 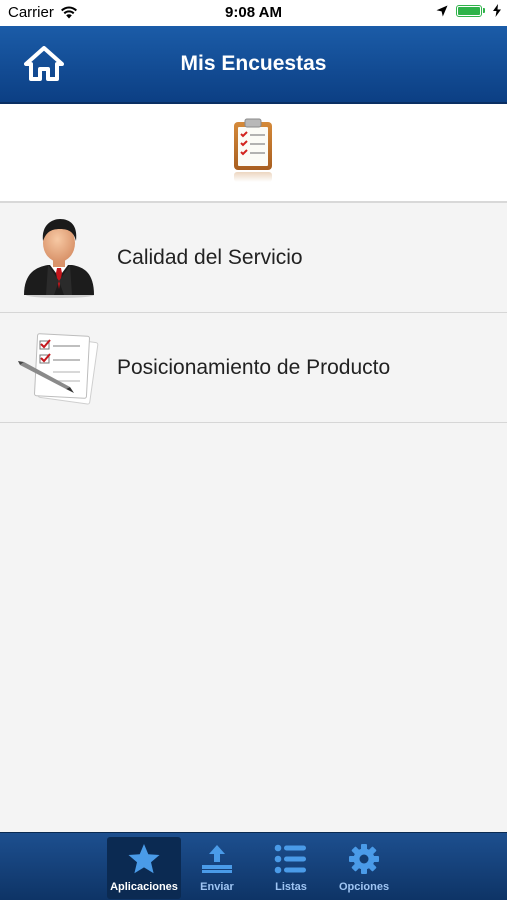 What do you see at coordinates (497, 10) in the screenshot?
I see `charging-bolt-icon` at bounding box center [497, 10].